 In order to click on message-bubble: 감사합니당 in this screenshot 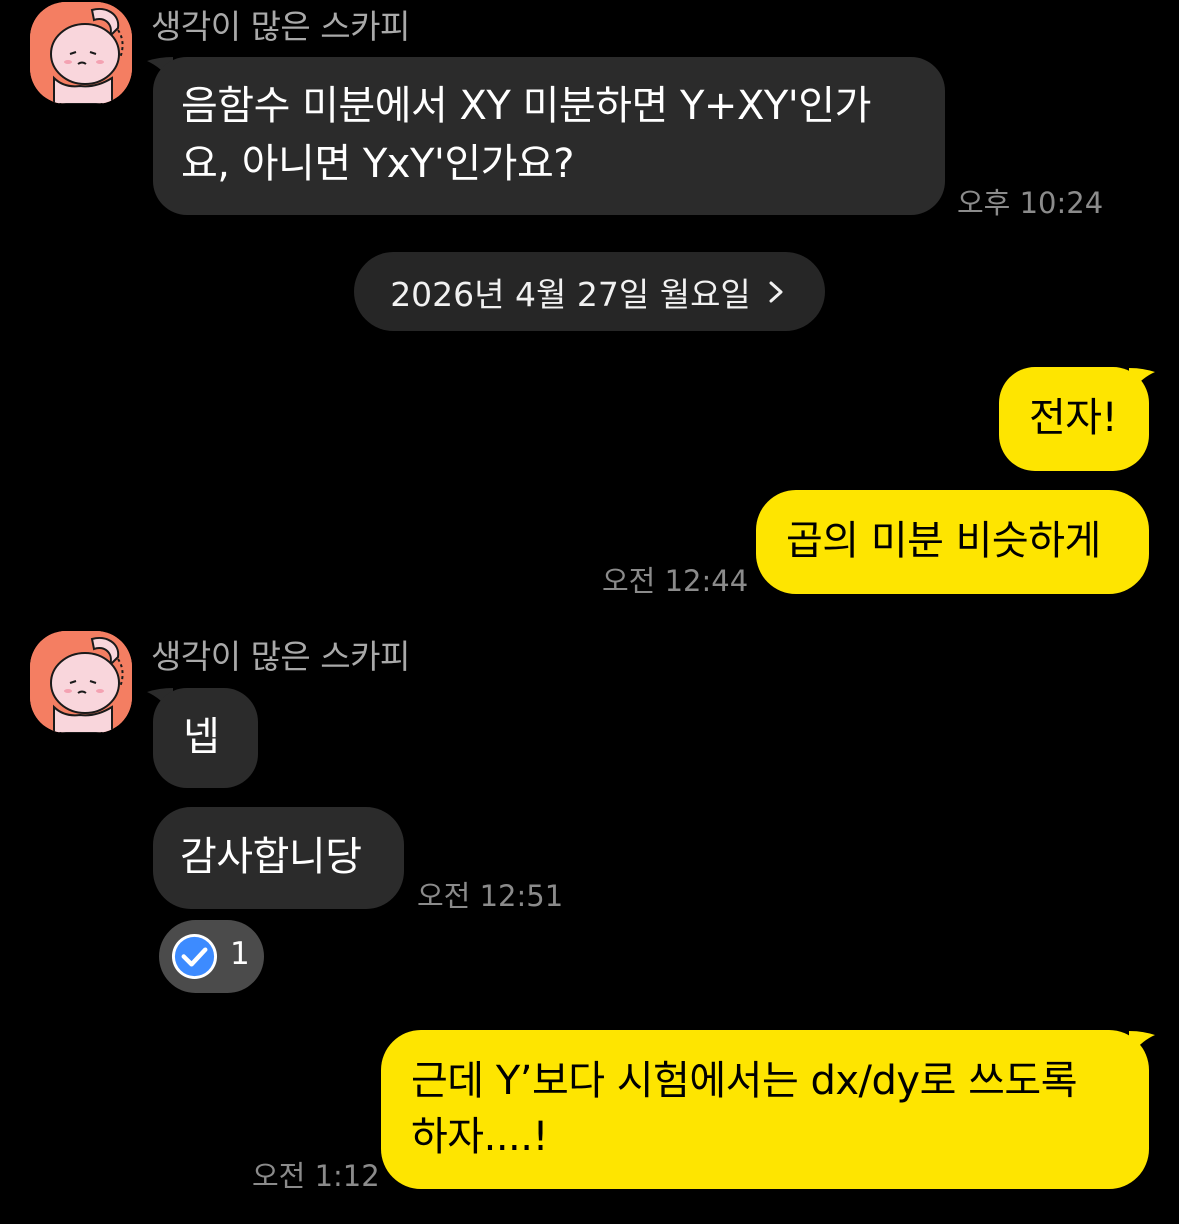, I will do `click(278, 858)`.